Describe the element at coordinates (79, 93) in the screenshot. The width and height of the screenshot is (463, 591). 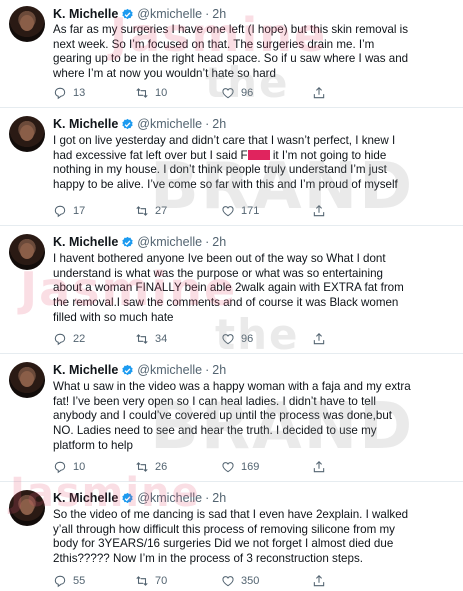
I see `reply-count: 13` at that location.